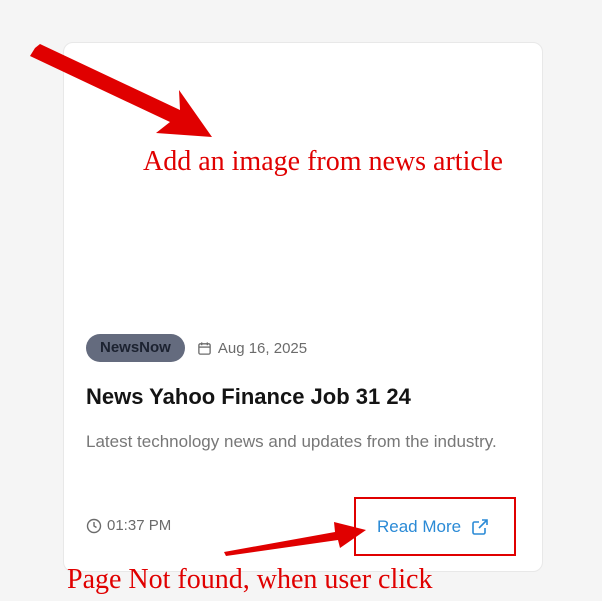 The width and height of the screenshot is (602, 601). What do you see at coordinates (262, 348) in the screenshot?
I see `article-date: Aug 16, 2025` at bounding box center [262, 348].